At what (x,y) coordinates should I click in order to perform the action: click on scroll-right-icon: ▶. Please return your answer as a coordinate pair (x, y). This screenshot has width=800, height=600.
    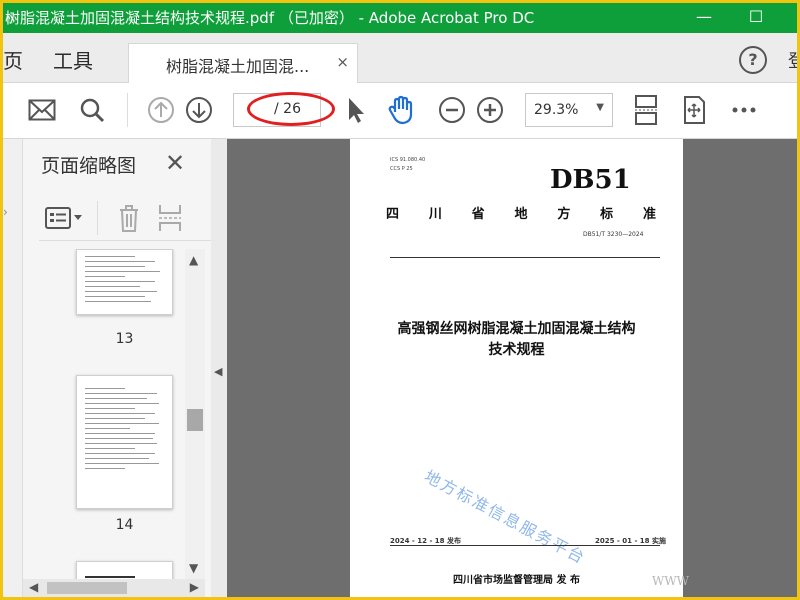
    Looking at the image, I should click on (194, 587).